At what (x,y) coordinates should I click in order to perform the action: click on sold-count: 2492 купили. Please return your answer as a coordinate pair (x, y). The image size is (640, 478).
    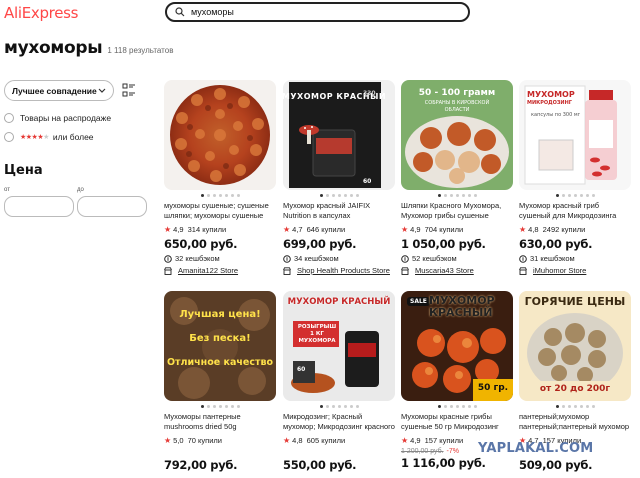
    Looking at the image, I should click on (564, 229).